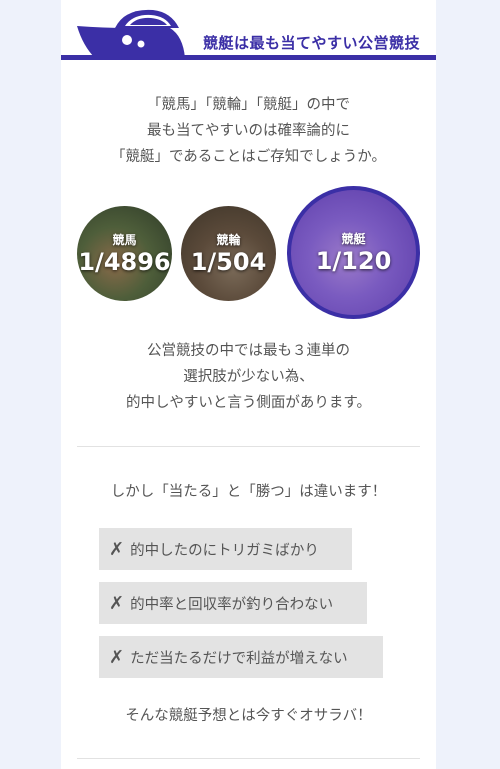  I want to click on problem-text: ただ当たるだけで利益が増えない, so click(239, 658).